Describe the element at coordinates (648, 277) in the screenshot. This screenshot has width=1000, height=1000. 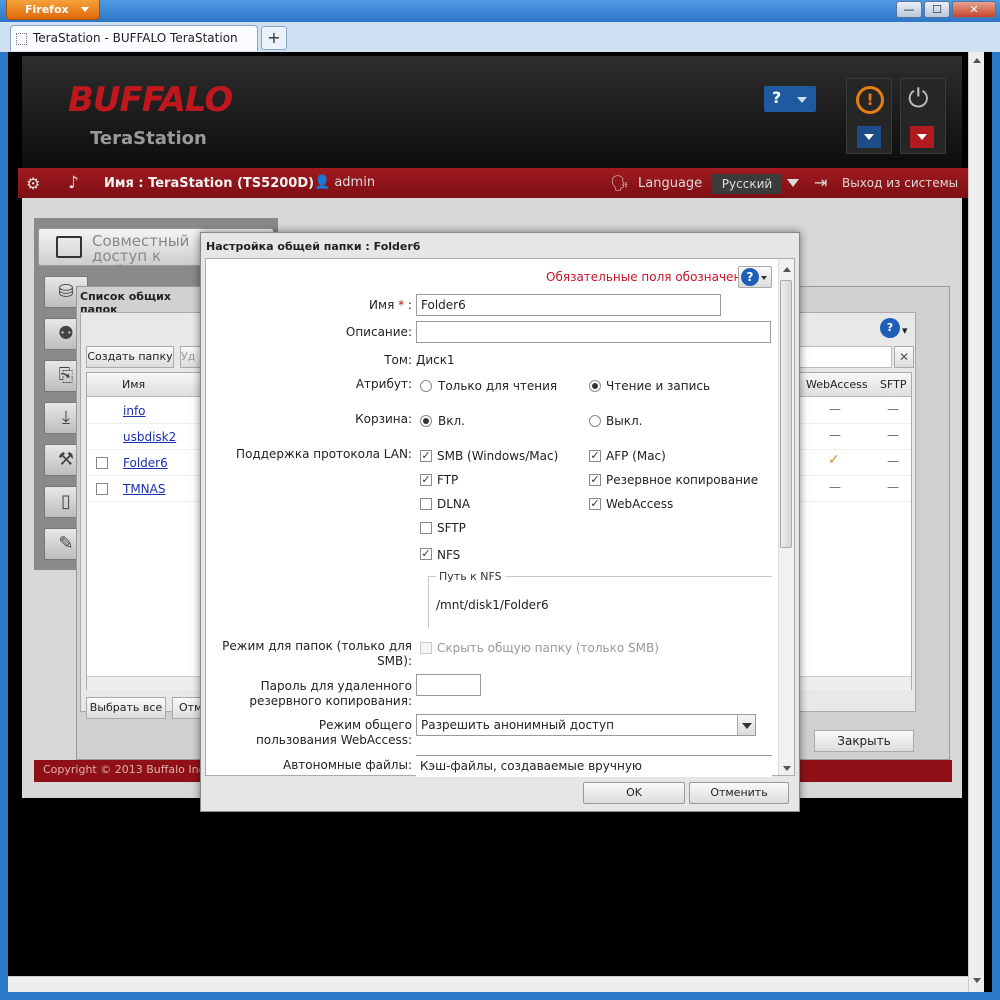
I see `required-fields-note: Обязательные поля обозначены` at that location.